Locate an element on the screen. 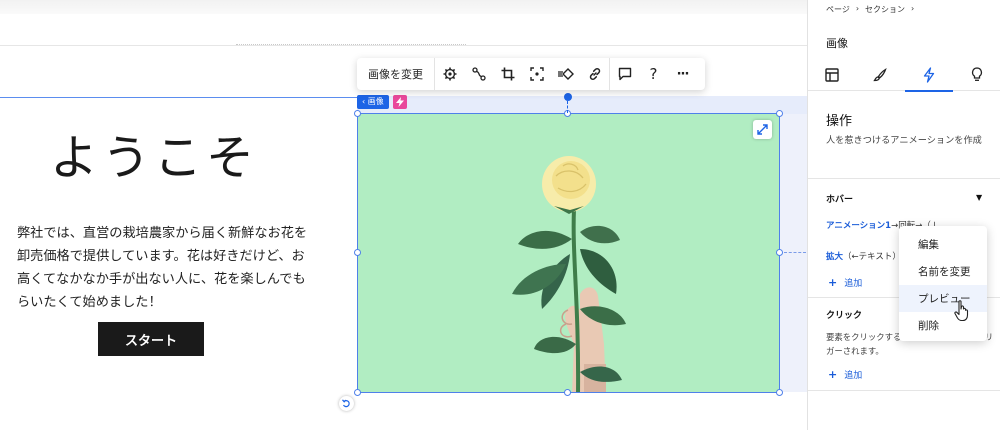 Image resolution: width=1000 pixels, height=430 pixels. interaction-badge is located at coordinates (400, 102).